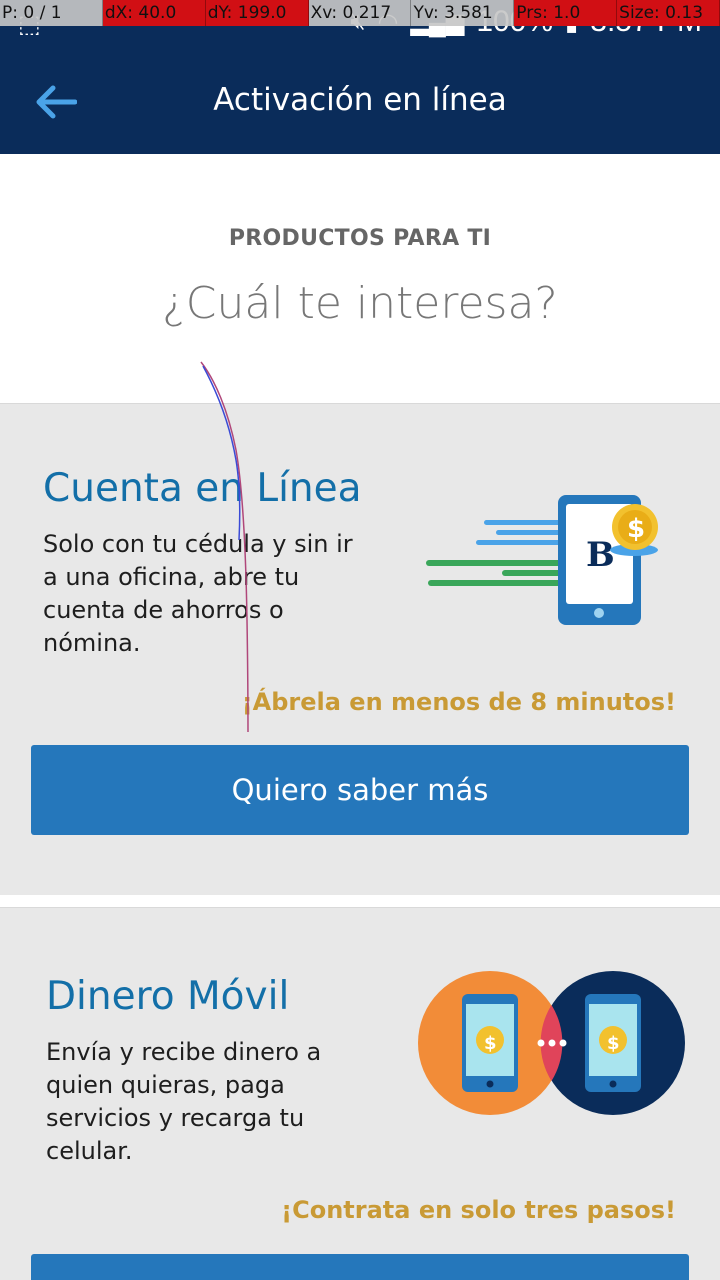  Describe the element at coordinates (168, 996) in the screenshot. I see `product-title: Dinero Móvil` at that location.